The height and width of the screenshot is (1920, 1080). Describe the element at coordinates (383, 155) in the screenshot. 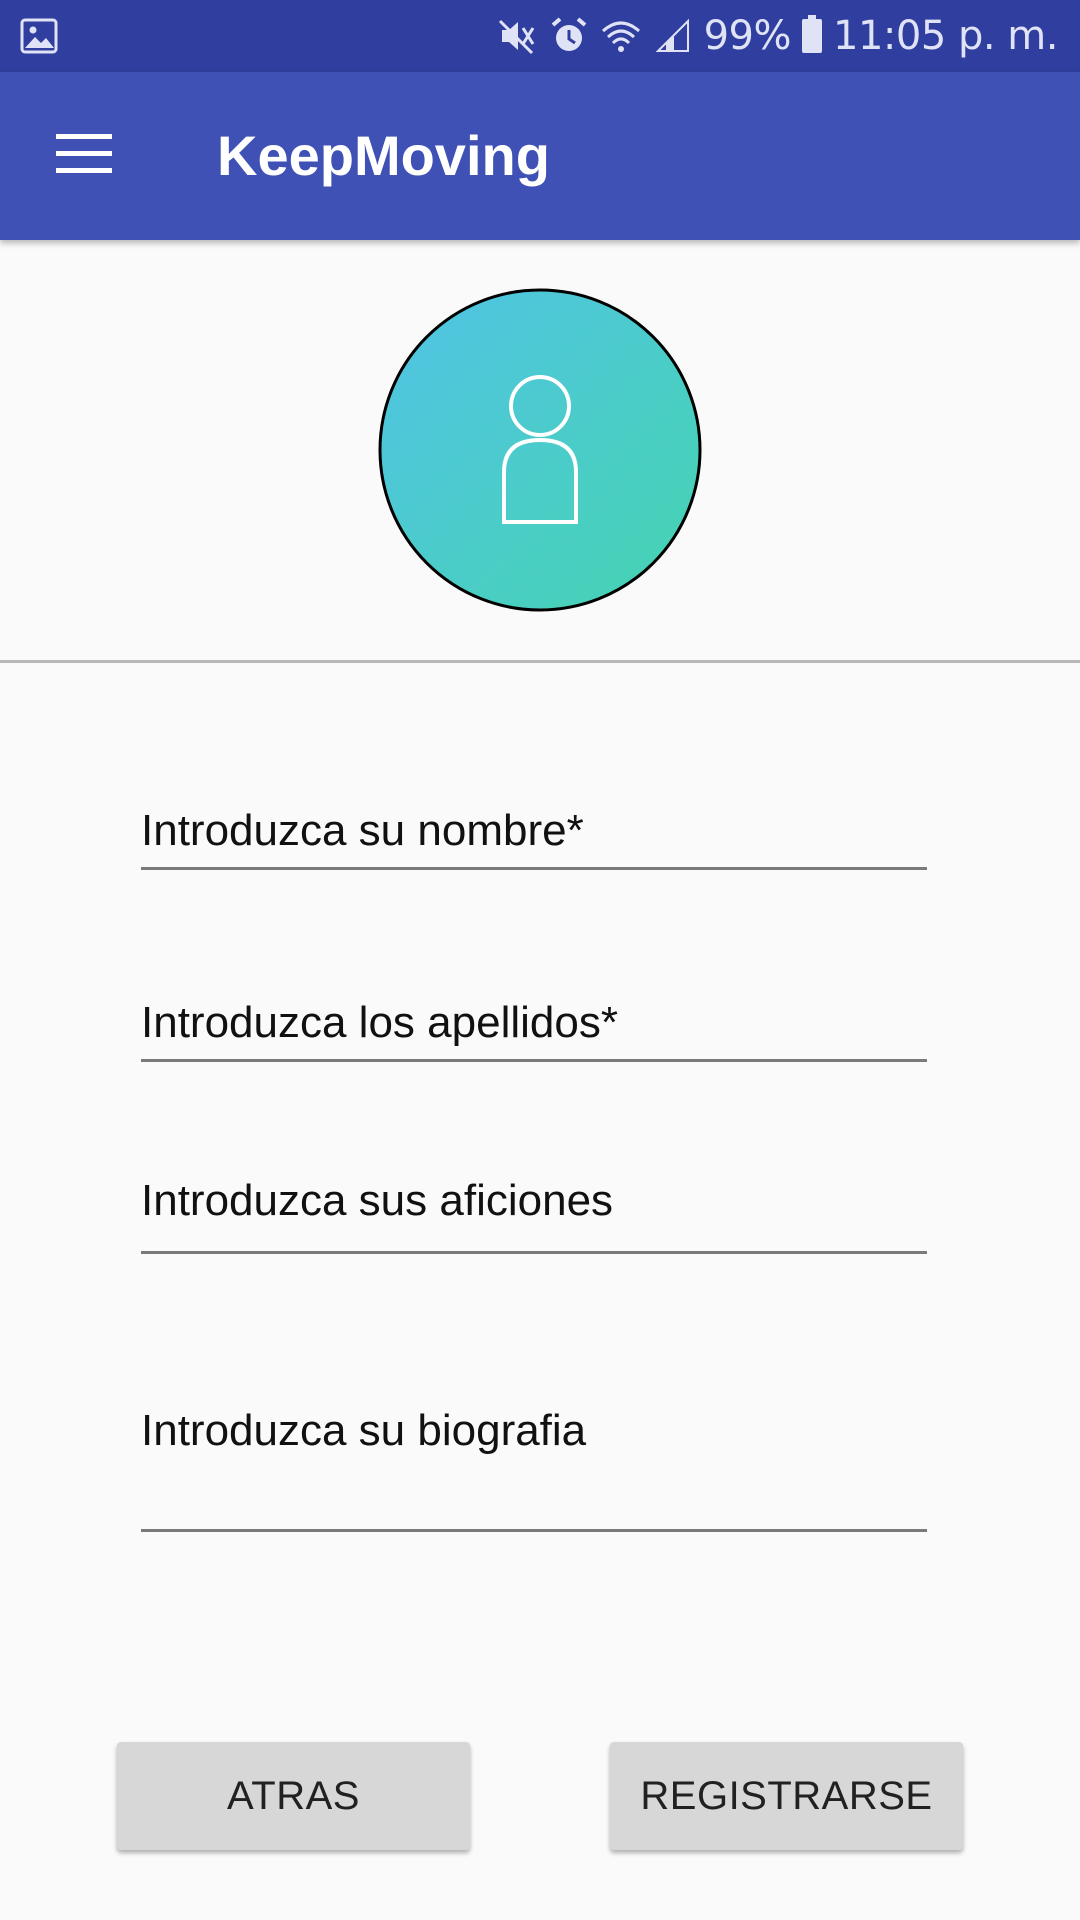

I see `app-title: KeepMoving` at that location.